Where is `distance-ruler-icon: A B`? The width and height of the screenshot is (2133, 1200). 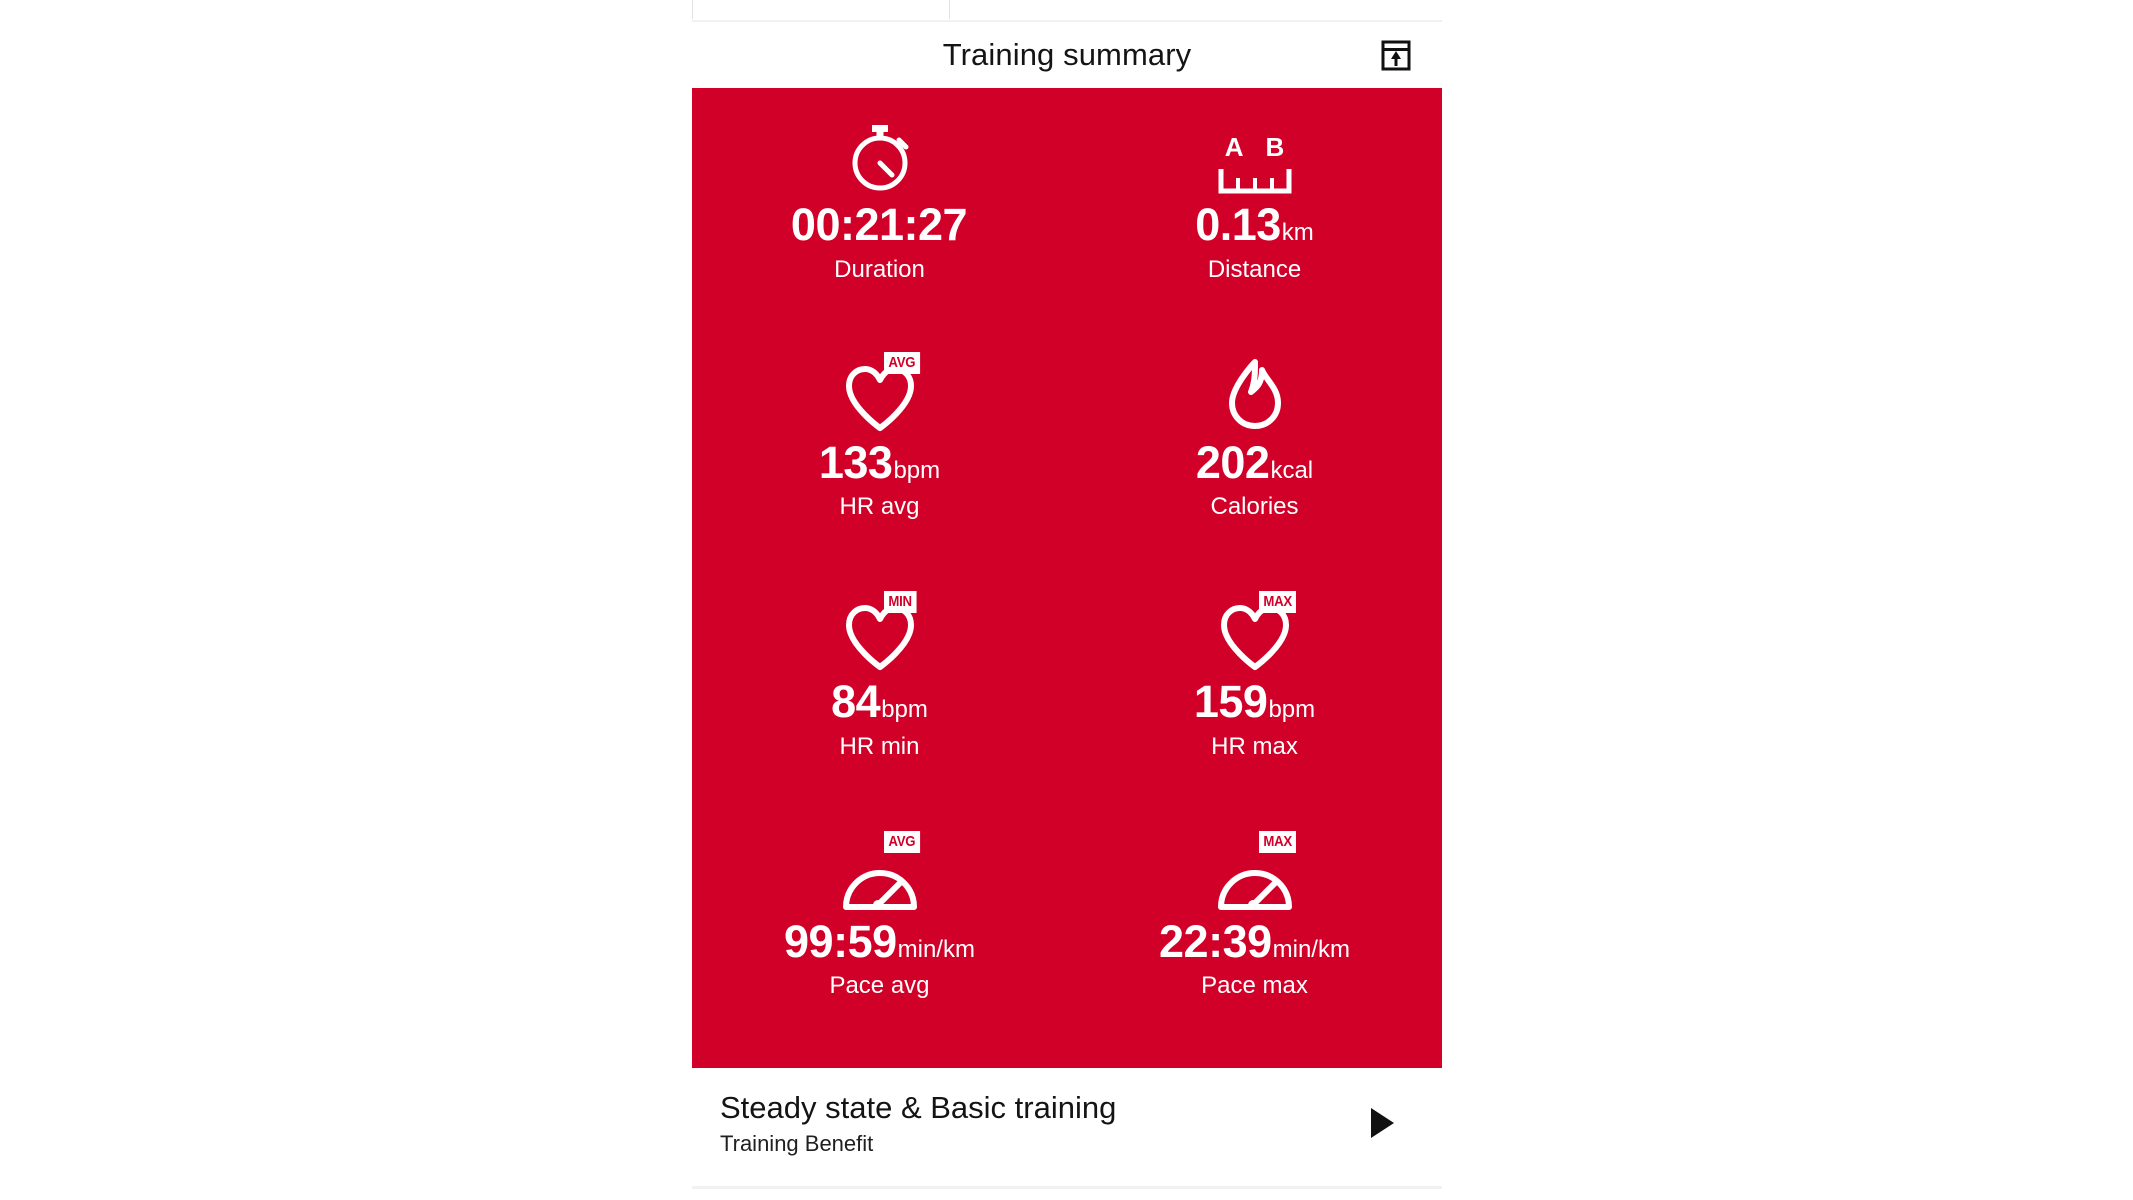
distance-ruler-icon: A B is located at coordinates (1255, 165).